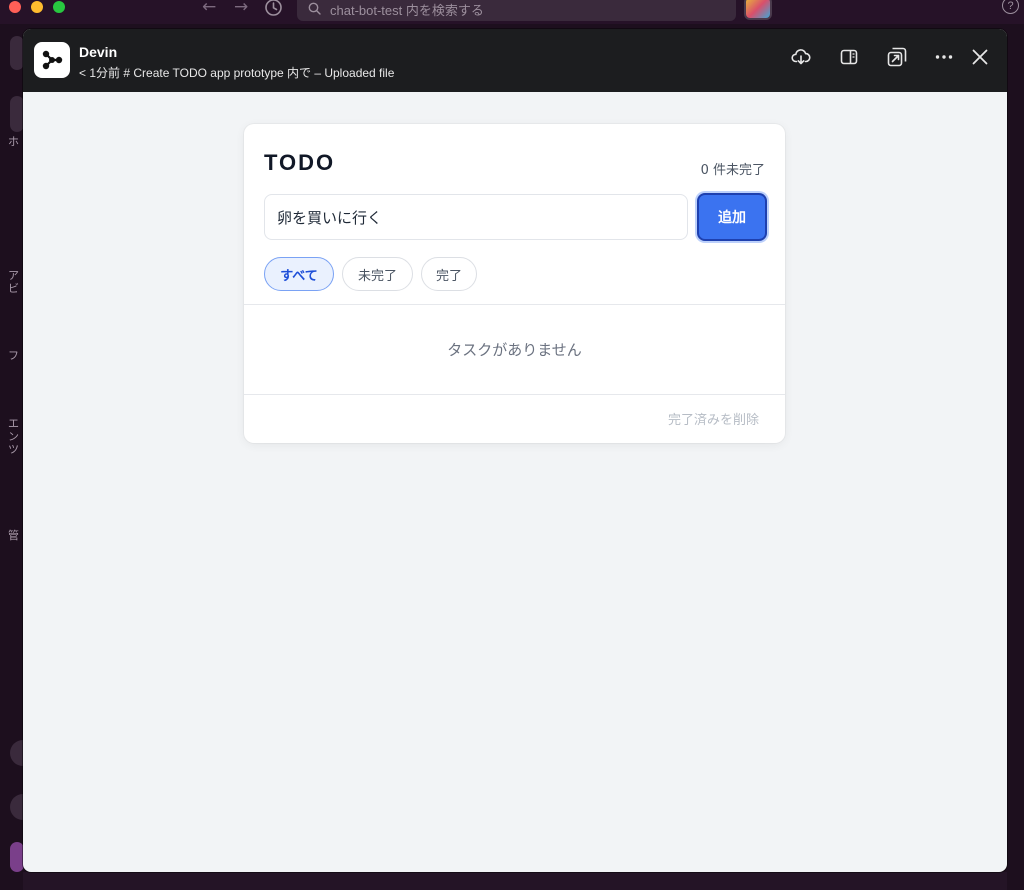 This screenshot has height=890, width=1024. What do you see at coordinates (17, 857) in the screenshot?
I see `rail-user-avatar` at bounding box center [17, 857].